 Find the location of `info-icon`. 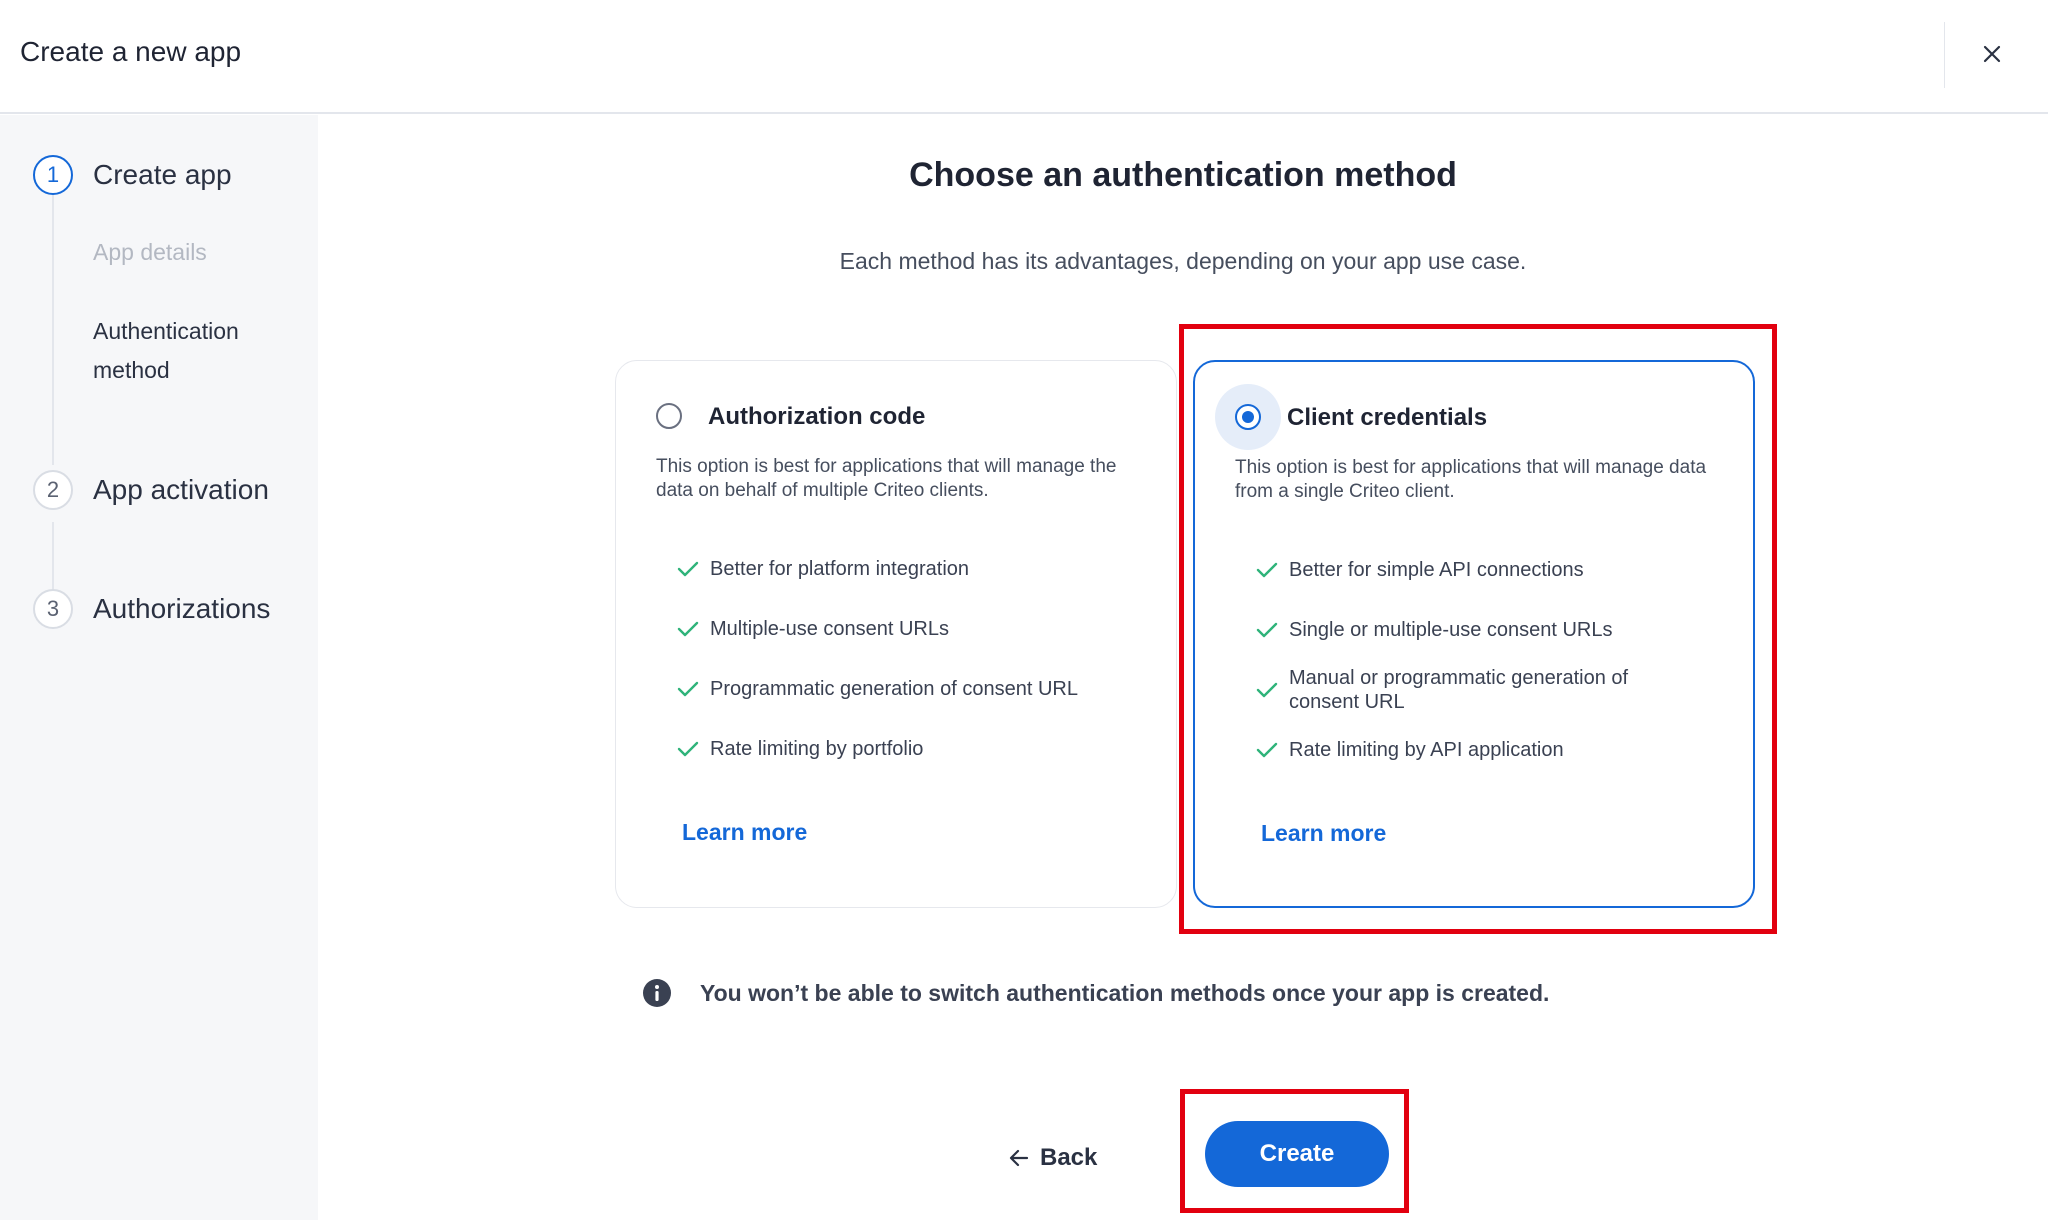

info-icon is located at coordinates (657, 993).